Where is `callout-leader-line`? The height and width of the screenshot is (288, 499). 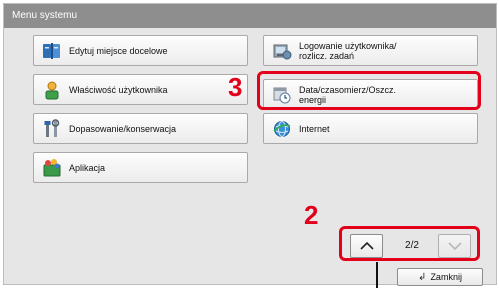
callout-leader-line is located at coordinates (377, 275).